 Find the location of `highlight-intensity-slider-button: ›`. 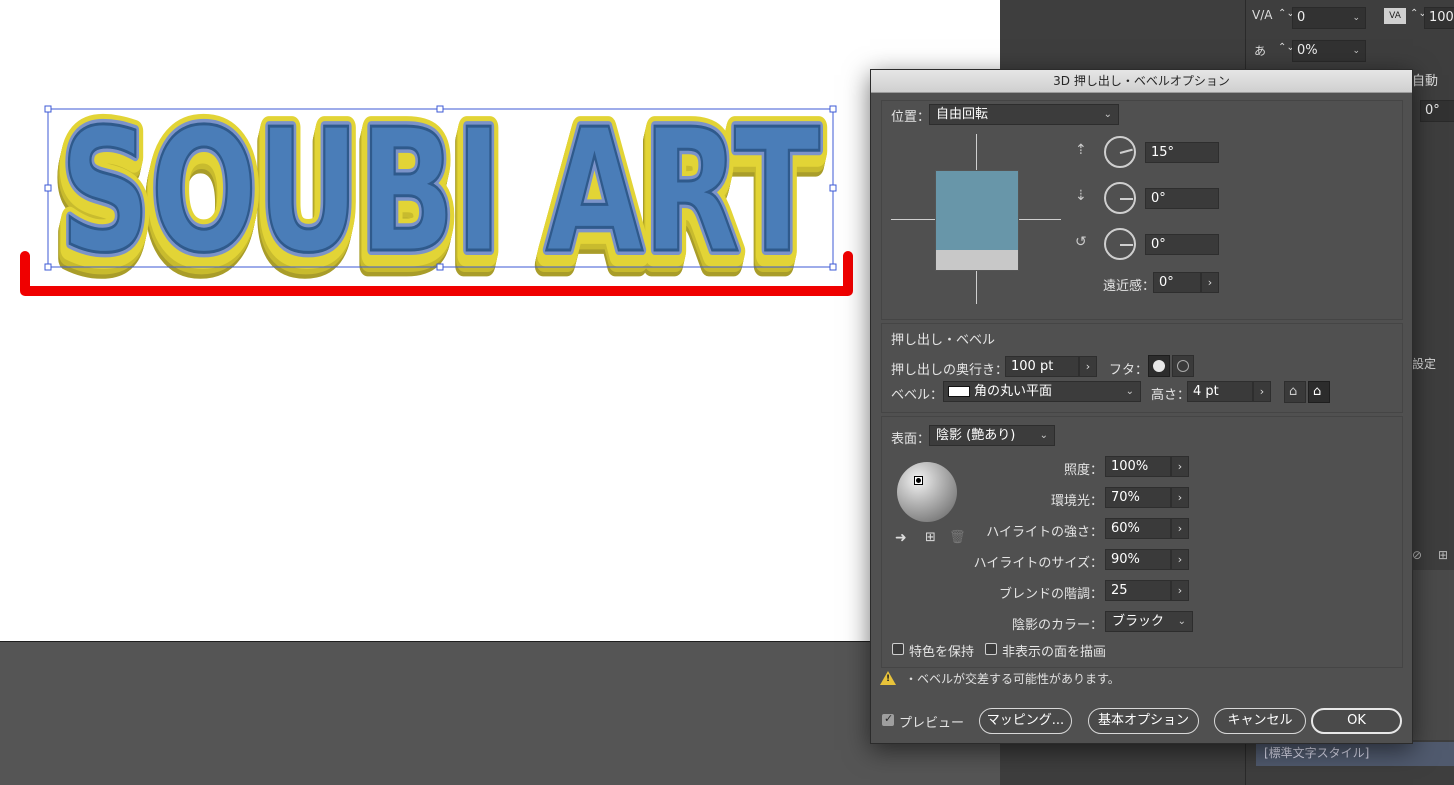

highlight-intensity-slider-button: › is located at coordinates (1180, 528).